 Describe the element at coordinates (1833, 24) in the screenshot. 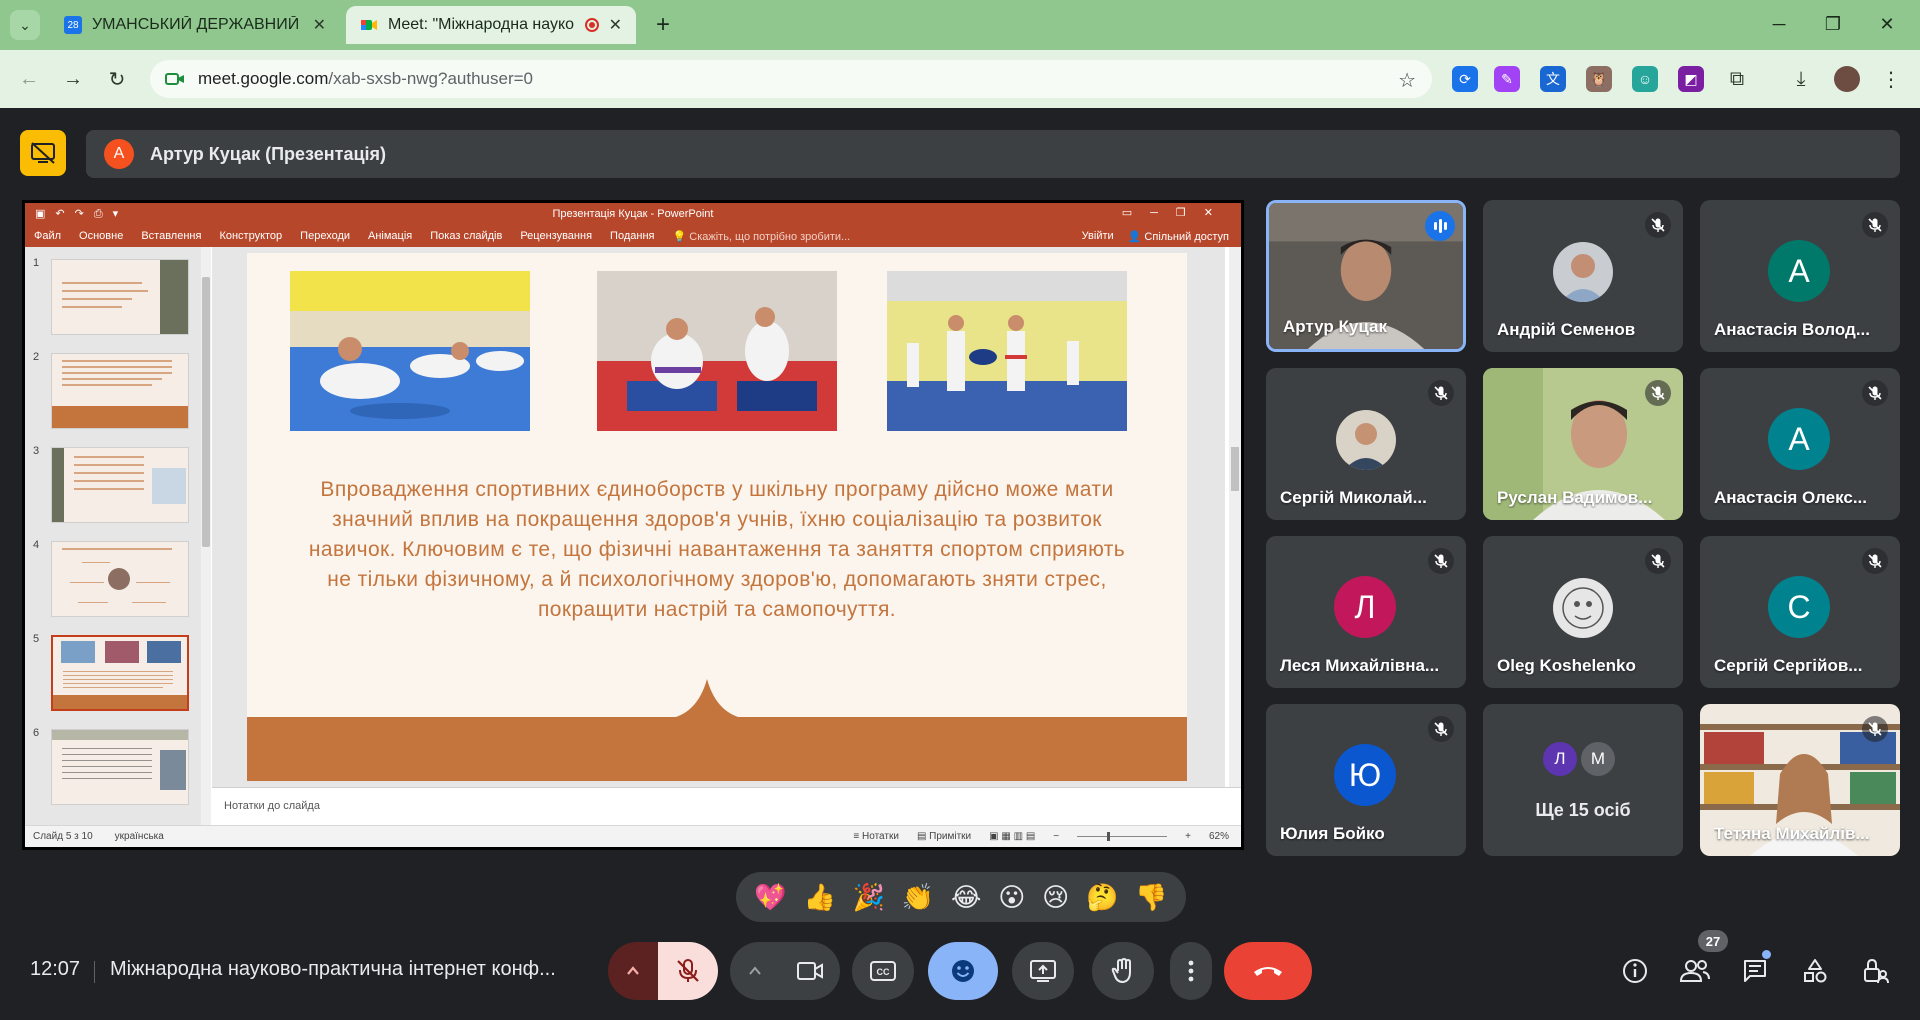

I see `restore-button: ❐` at that location.